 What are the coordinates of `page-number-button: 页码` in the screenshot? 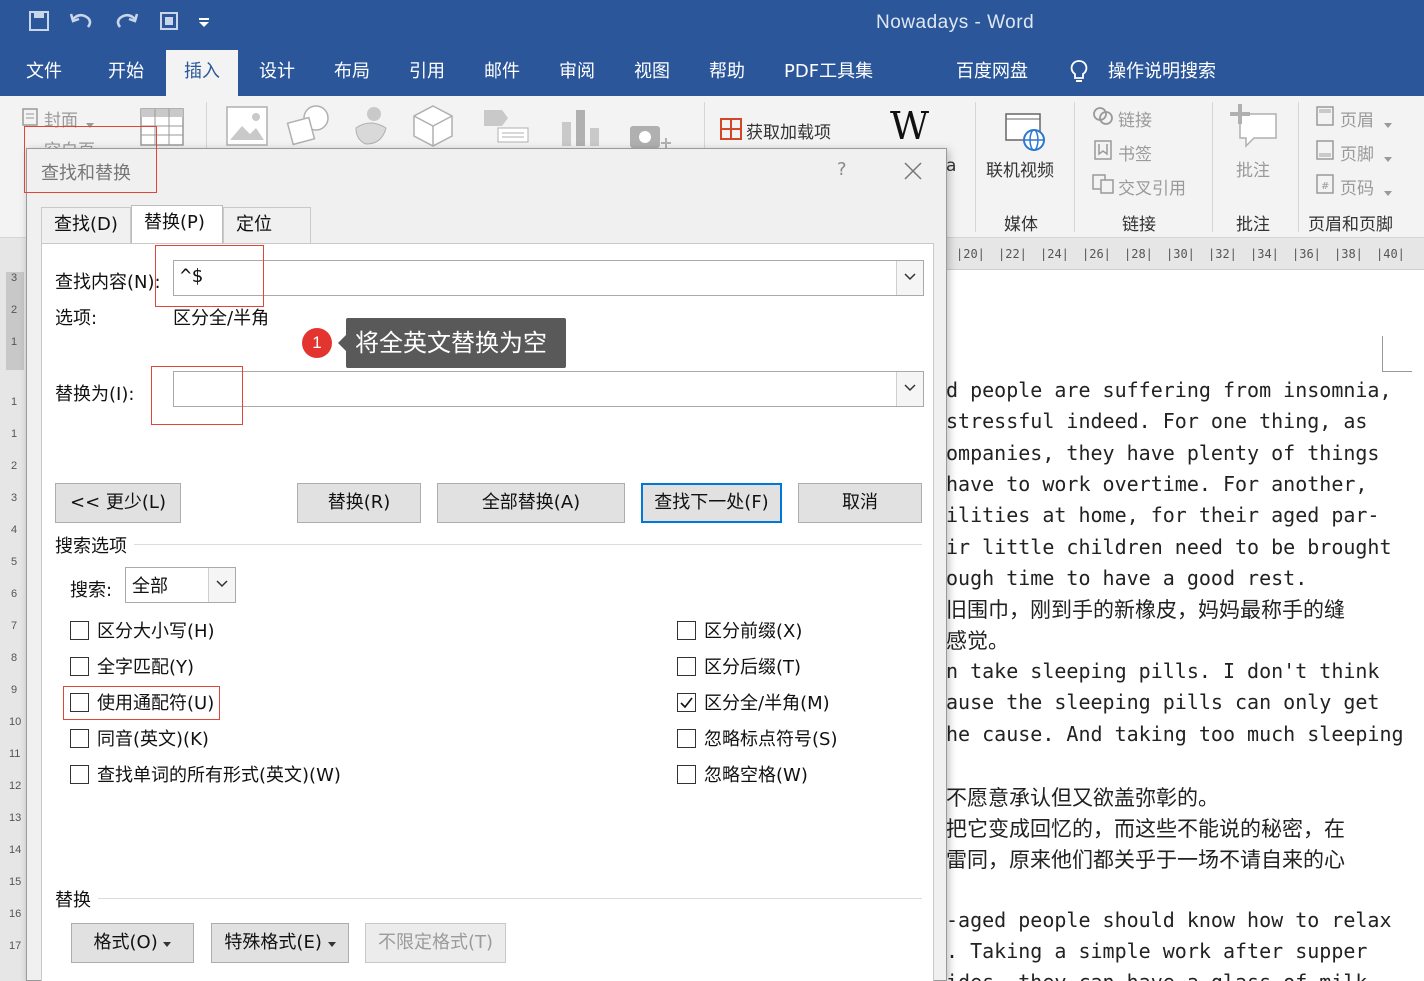 It's located at (1357, 186).